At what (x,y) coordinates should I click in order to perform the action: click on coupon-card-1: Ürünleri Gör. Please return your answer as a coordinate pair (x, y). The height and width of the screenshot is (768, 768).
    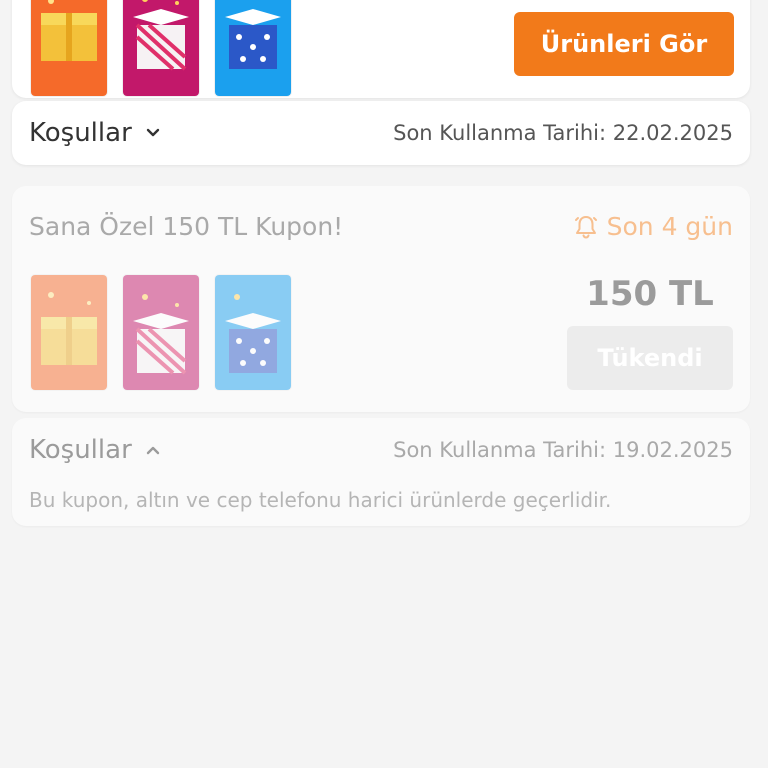
    Looking at the image, I should click on (381, 49).